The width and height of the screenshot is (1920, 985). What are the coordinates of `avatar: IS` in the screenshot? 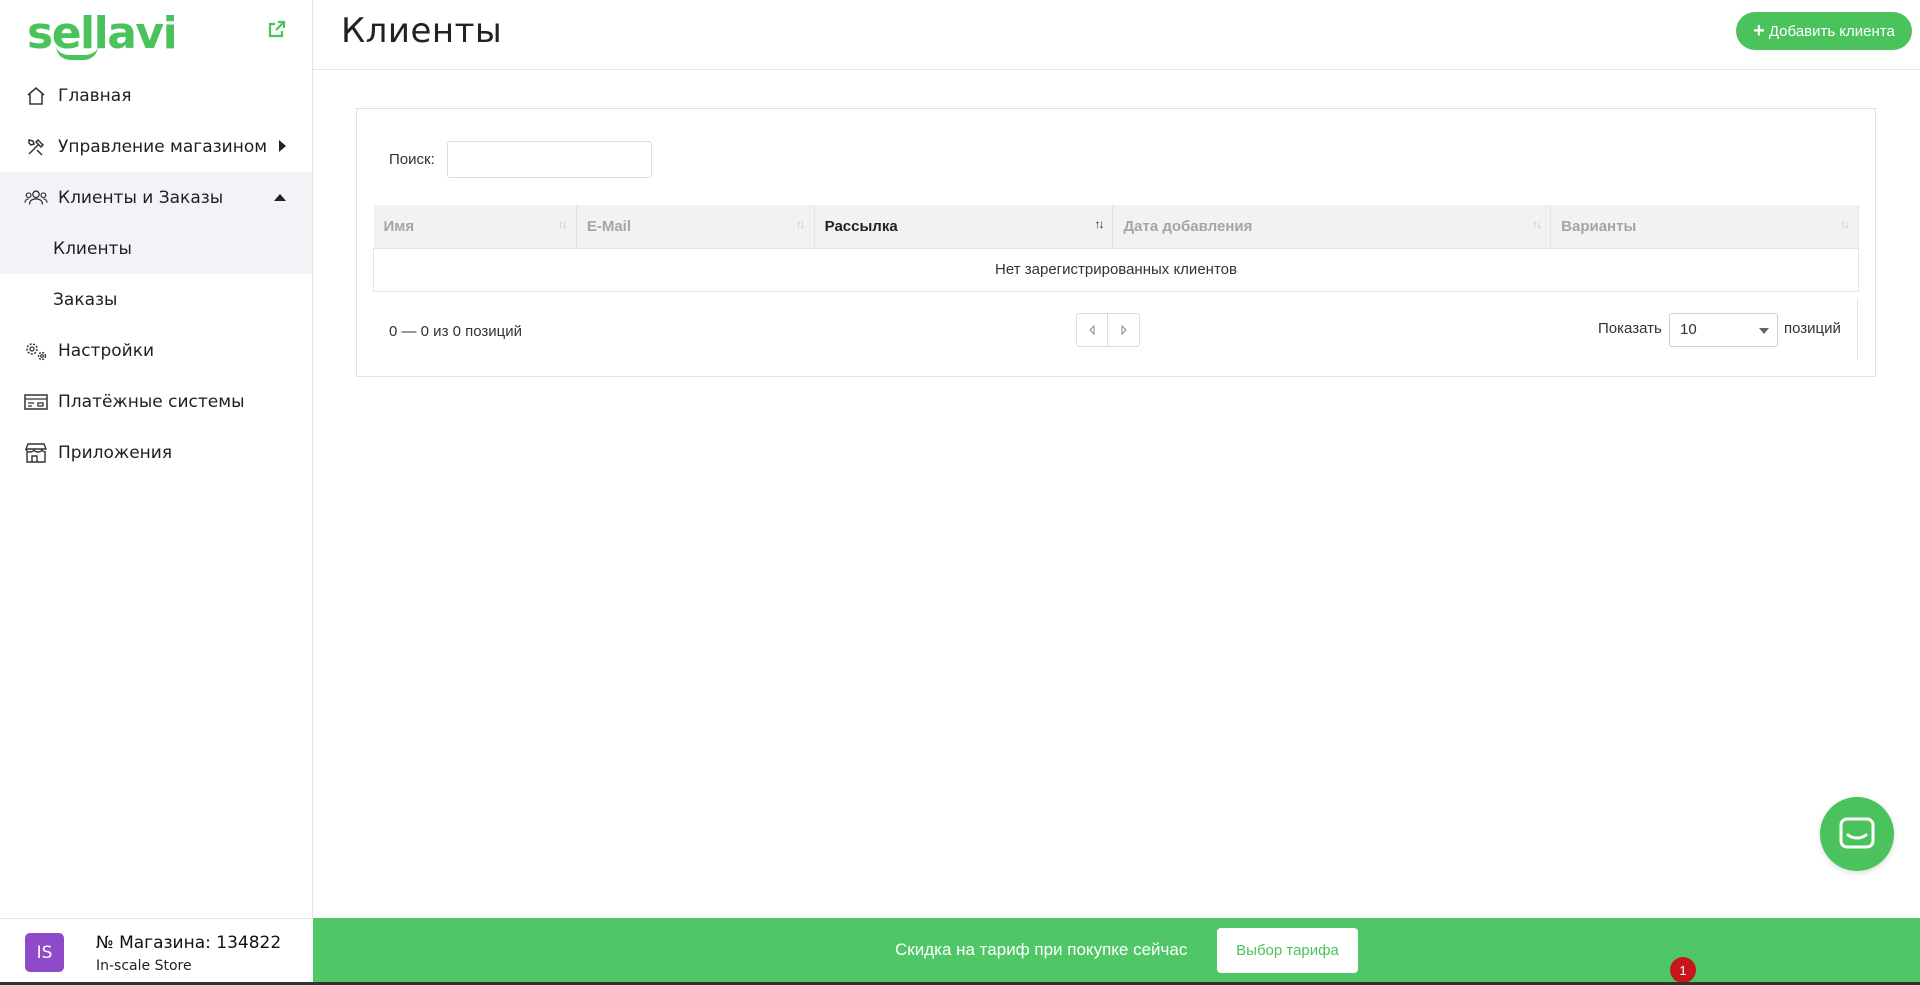 It's located at (44, 952).